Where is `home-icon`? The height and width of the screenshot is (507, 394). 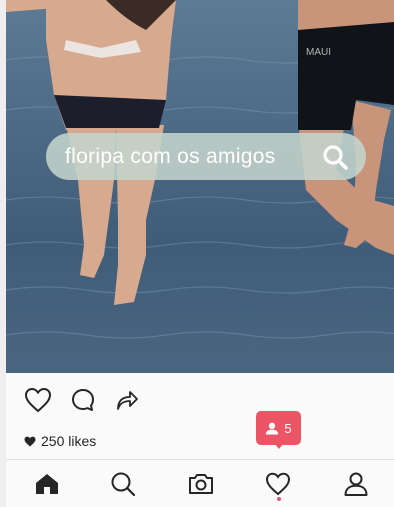
home-icon is located at coordinates (47, 484).